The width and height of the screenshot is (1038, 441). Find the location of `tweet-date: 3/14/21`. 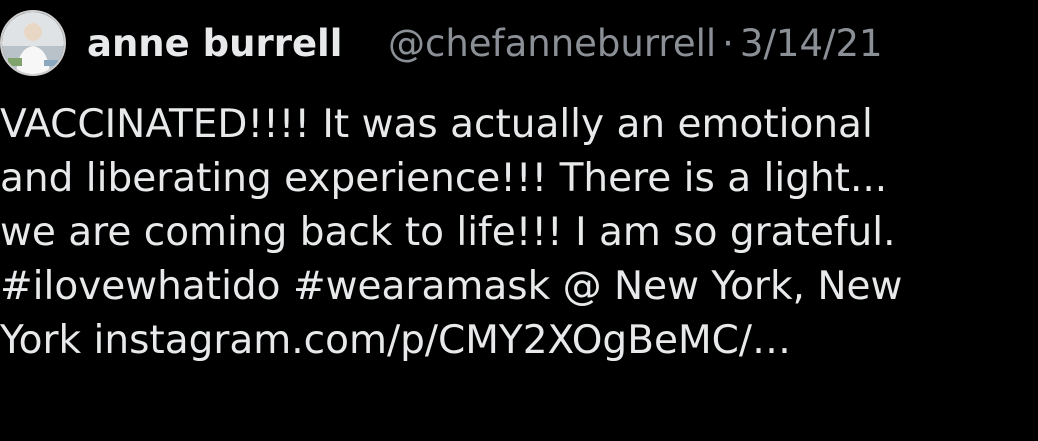

tweet-date: 3/14/21 is located at coordinates (811, 43).